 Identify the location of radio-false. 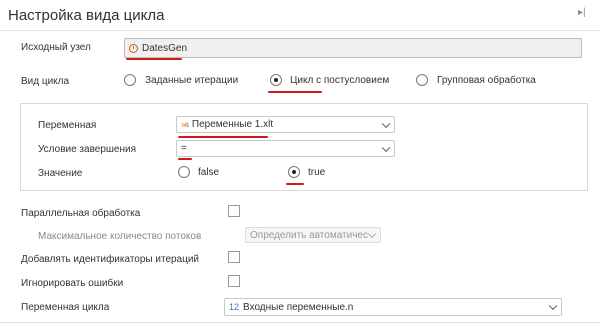
(184, 172).